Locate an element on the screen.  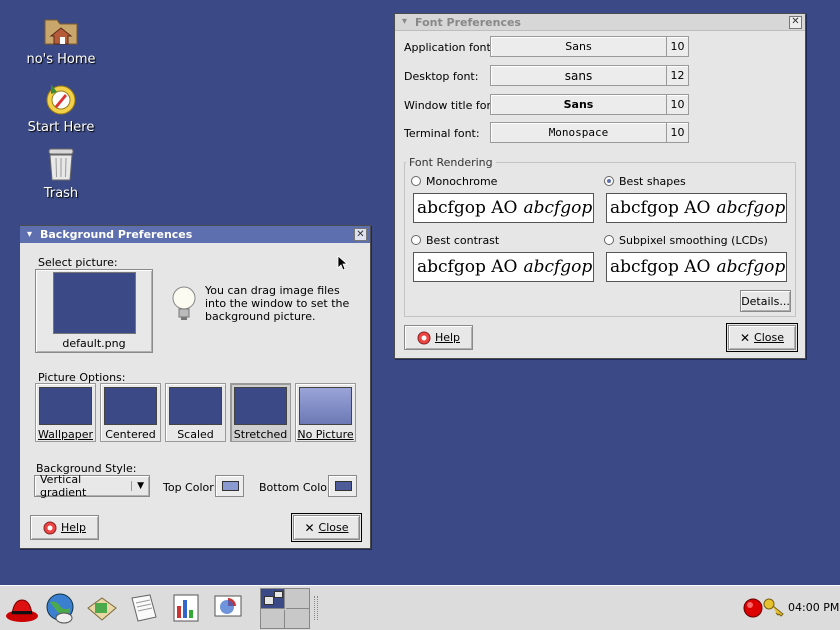
desktop-icon-home: no's Home is located at coordinates (61, 38).